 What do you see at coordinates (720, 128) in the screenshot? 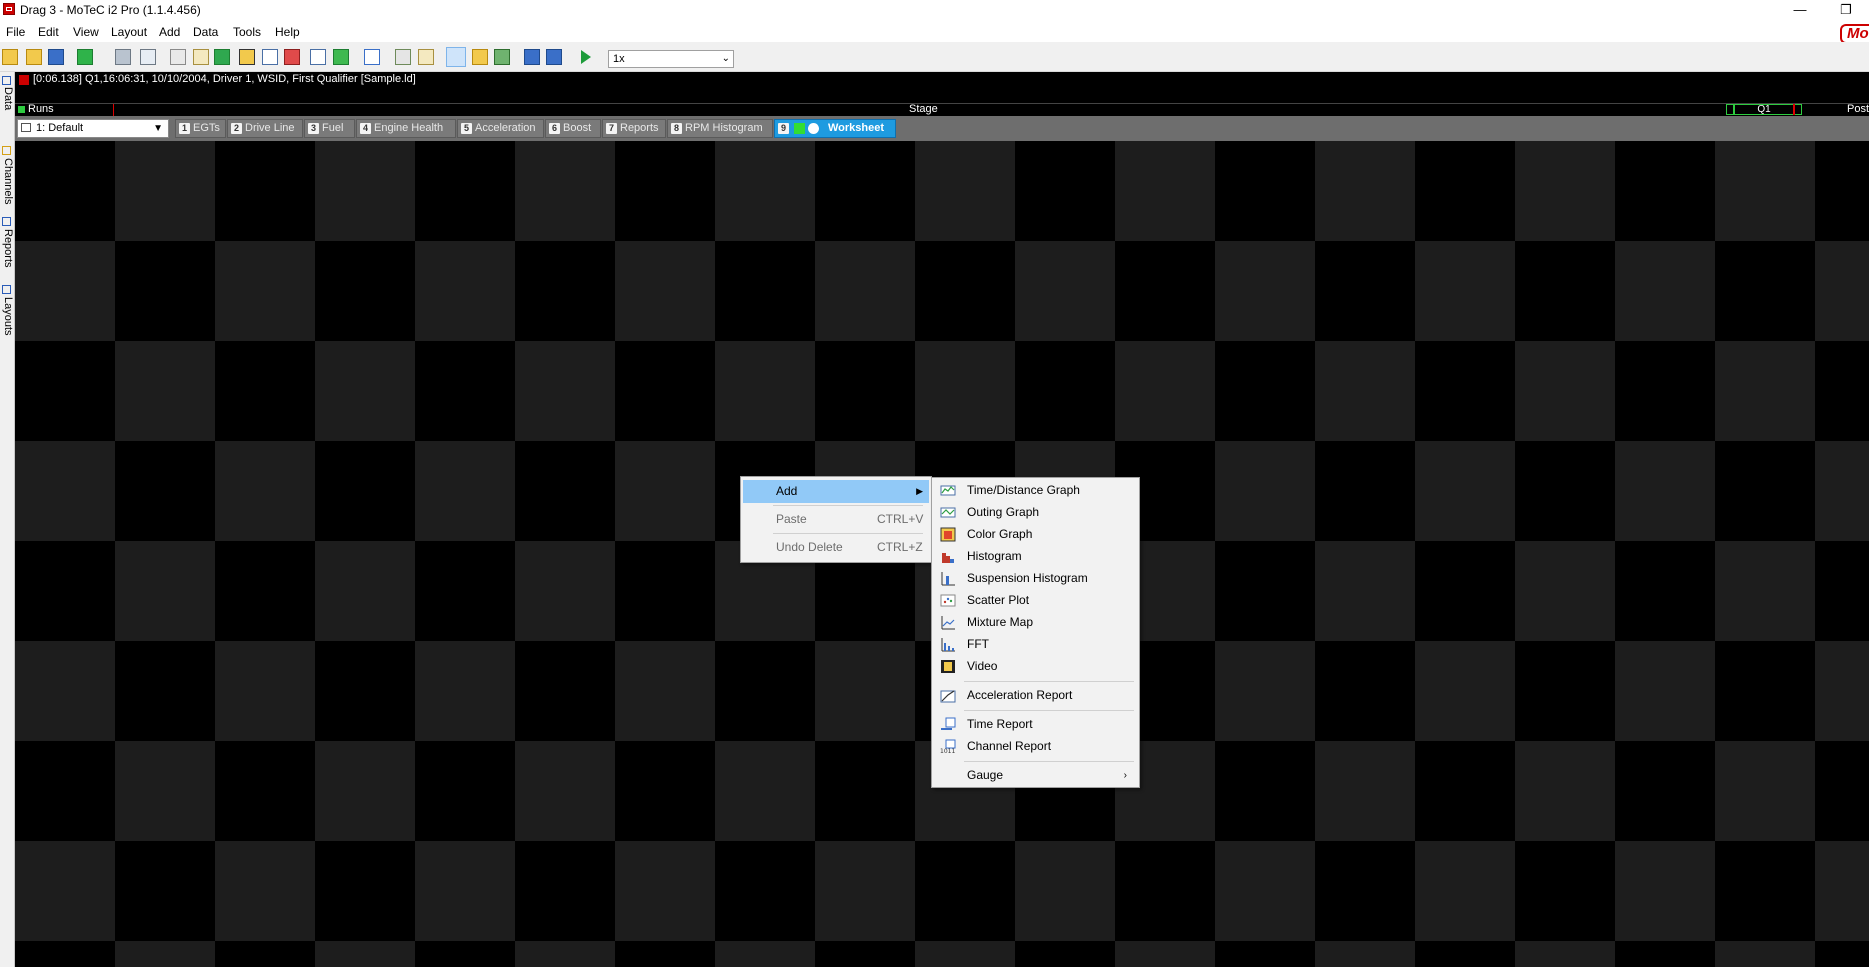
I see `tab-rpm-histogram: 8 RPM Histogram` at bounding box center [720, 128].